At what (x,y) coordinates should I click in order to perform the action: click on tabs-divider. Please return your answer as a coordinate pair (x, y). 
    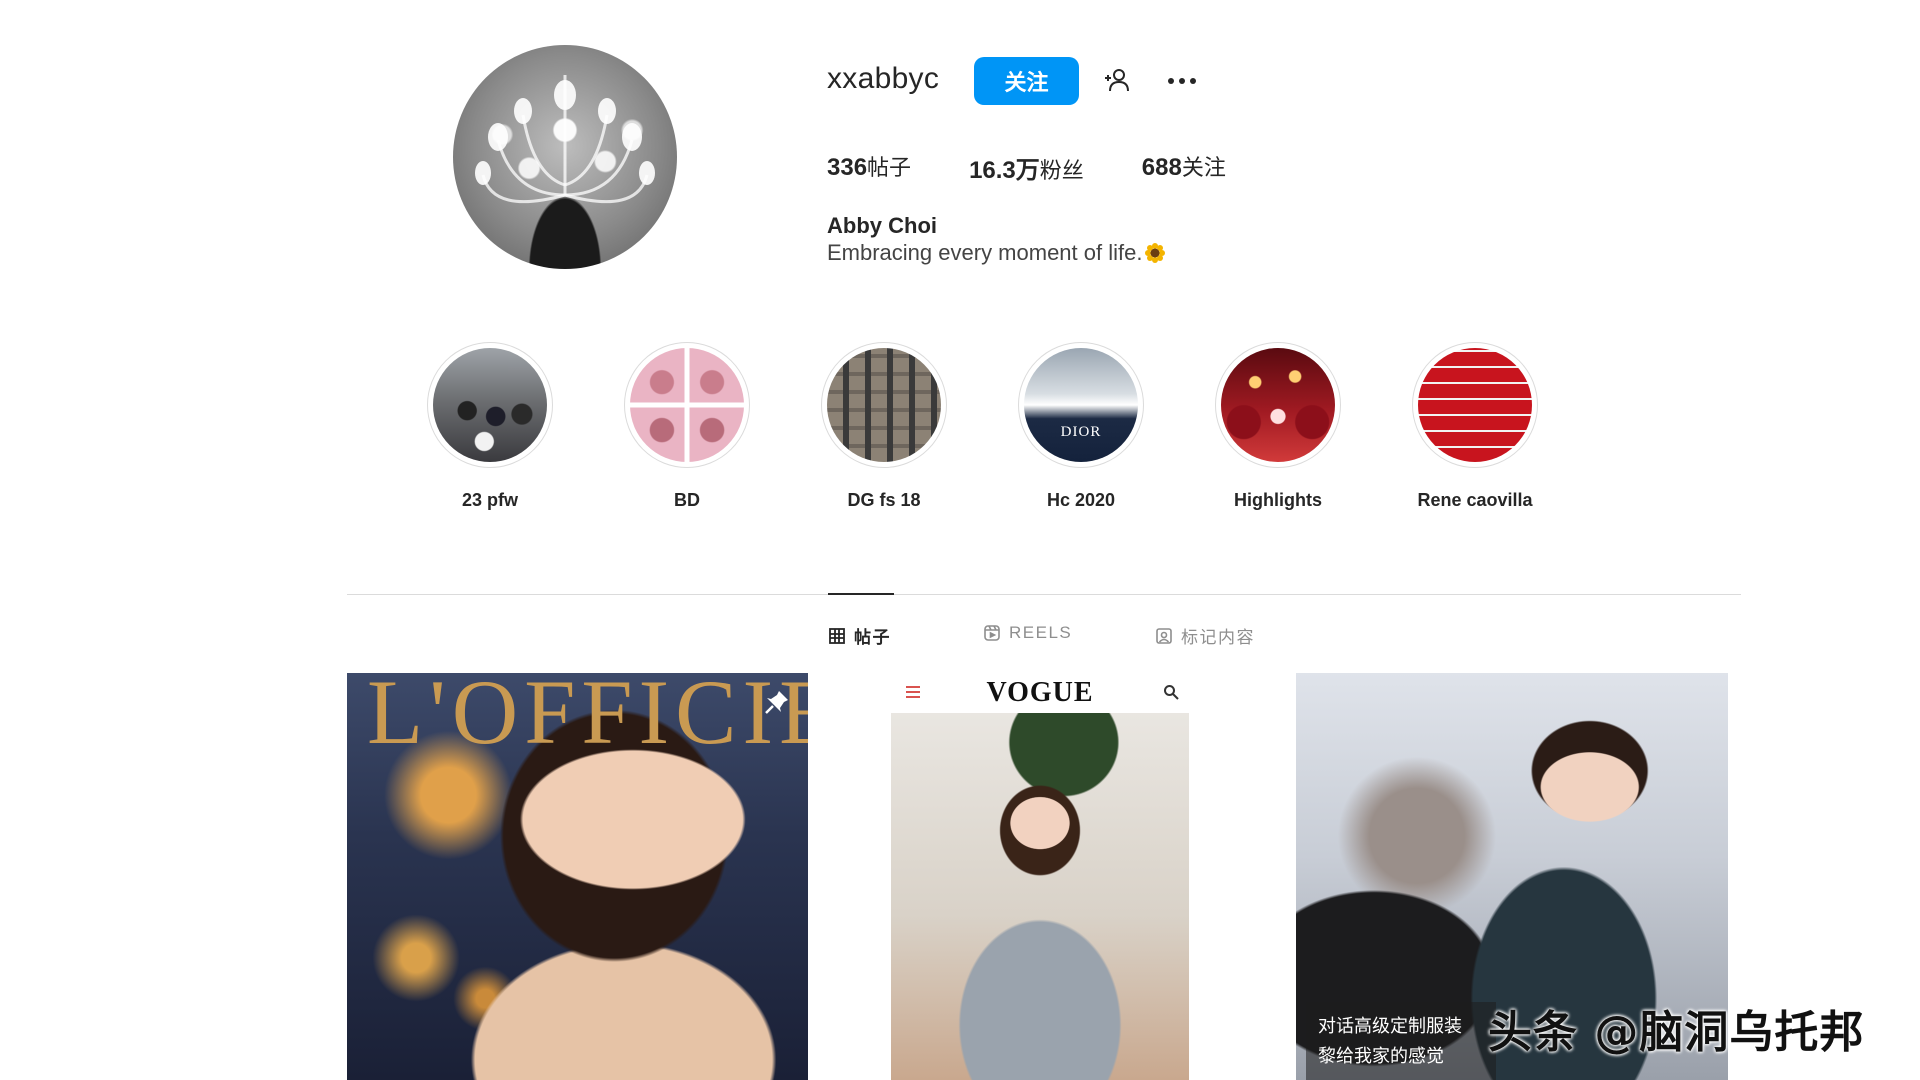
    Looking at the image, I should click on (1044, 594).